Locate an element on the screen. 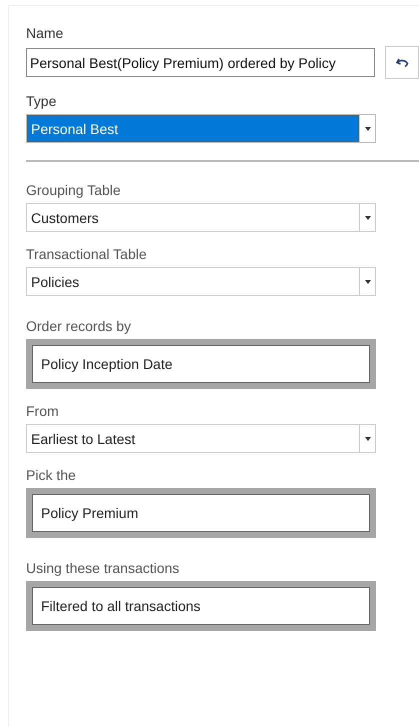 Image resolution: width=419 pixels, height=727 pixels. dropdown: Personal Best is located at coordinates (201, 128).